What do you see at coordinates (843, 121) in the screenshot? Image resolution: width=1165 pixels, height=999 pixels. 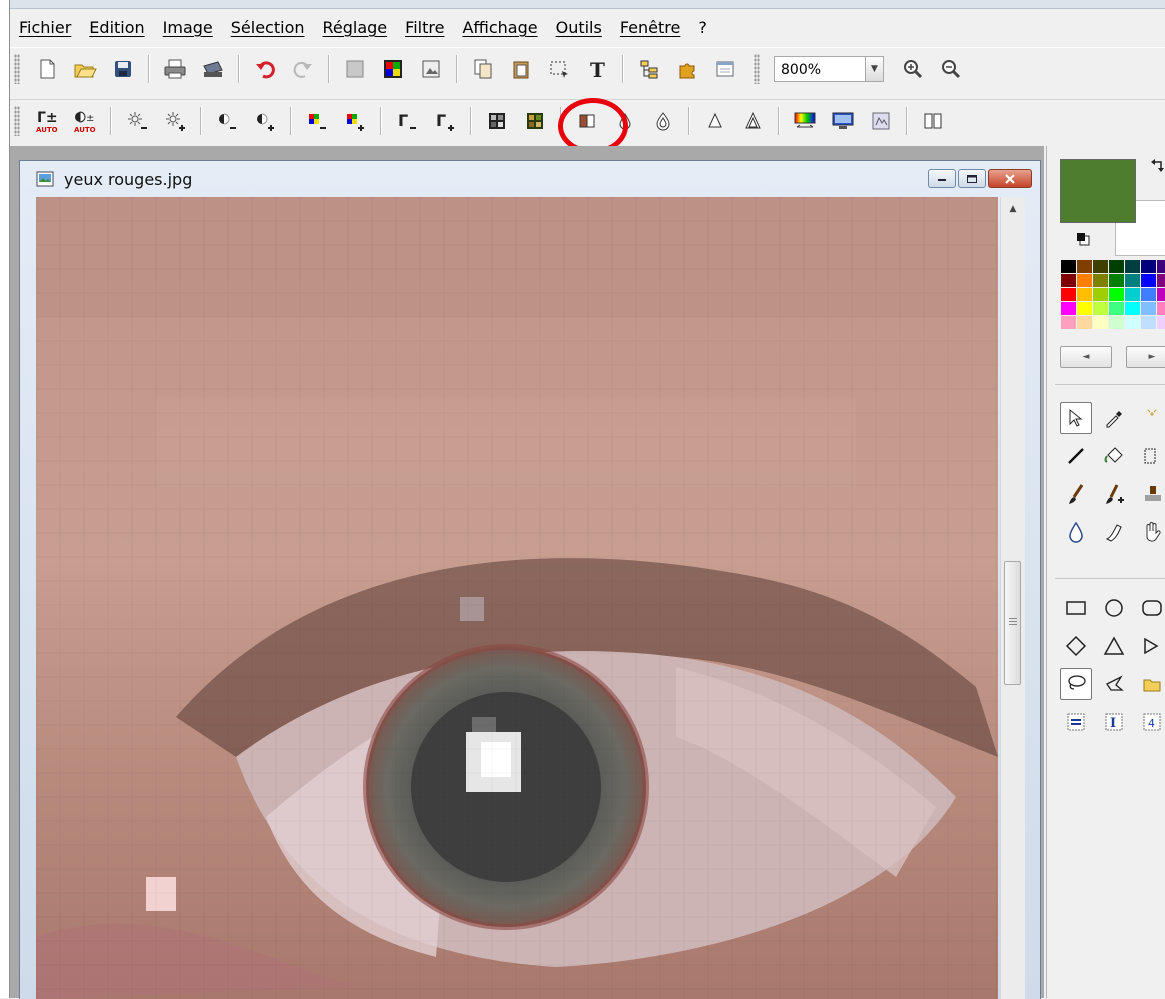 I see `monitor-icon` at bounding box center [843, 121].